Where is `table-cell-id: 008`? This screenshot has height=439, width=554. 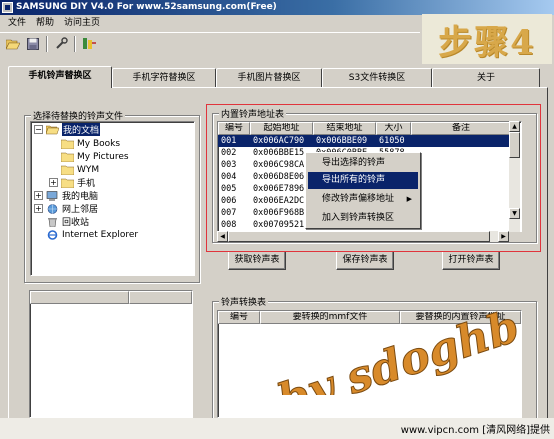 table-cell-id: 008 is located at coordinates (229, 225).